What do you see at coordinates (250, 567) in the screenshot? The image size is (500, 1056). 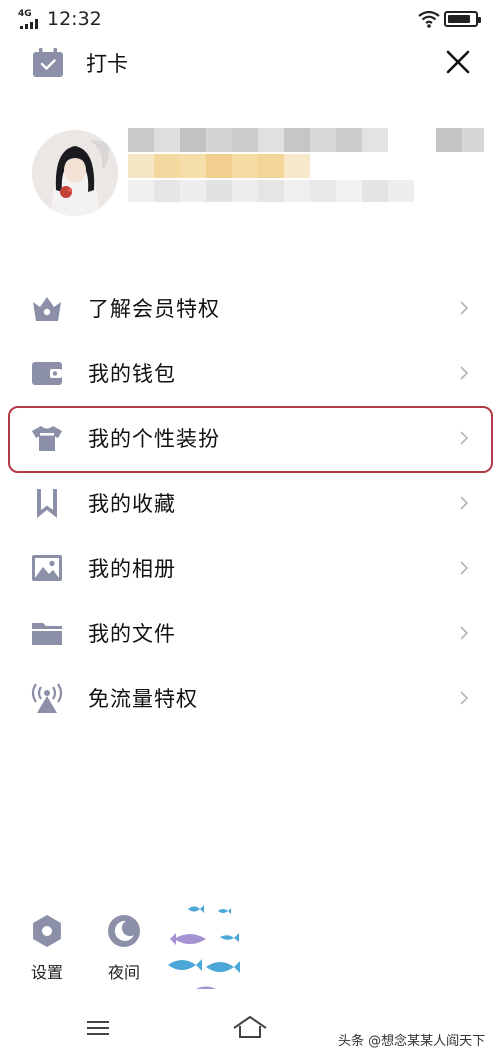 I see `menu-item-album: 我的相册` at bounding box center [250, 567].